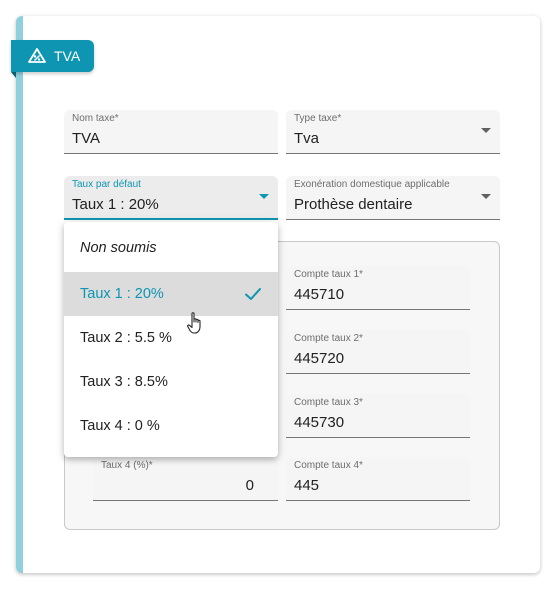 The width and height of the screenshot is (559, 589). What do you see at coordinates (52, 56) in the screenshot?
I see `tab-tva: TVA` at bounding box center [52, 56].